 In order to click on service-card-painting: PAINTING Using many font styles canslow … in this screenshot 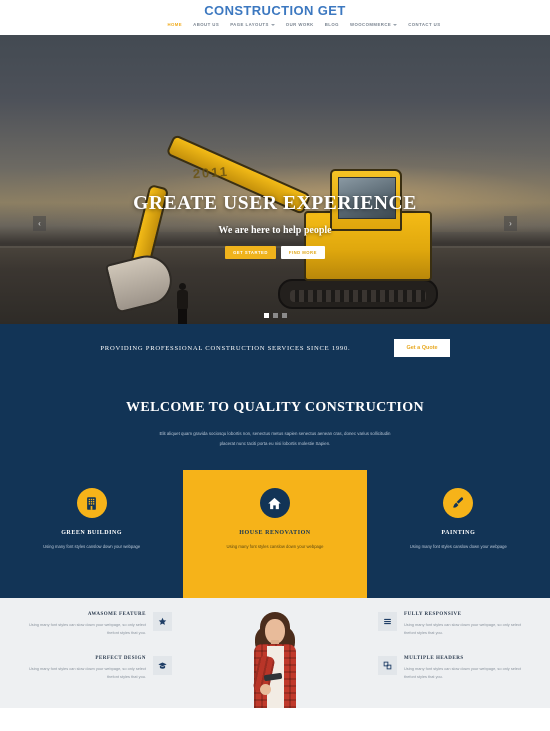, I will do `click(458, 534)`.